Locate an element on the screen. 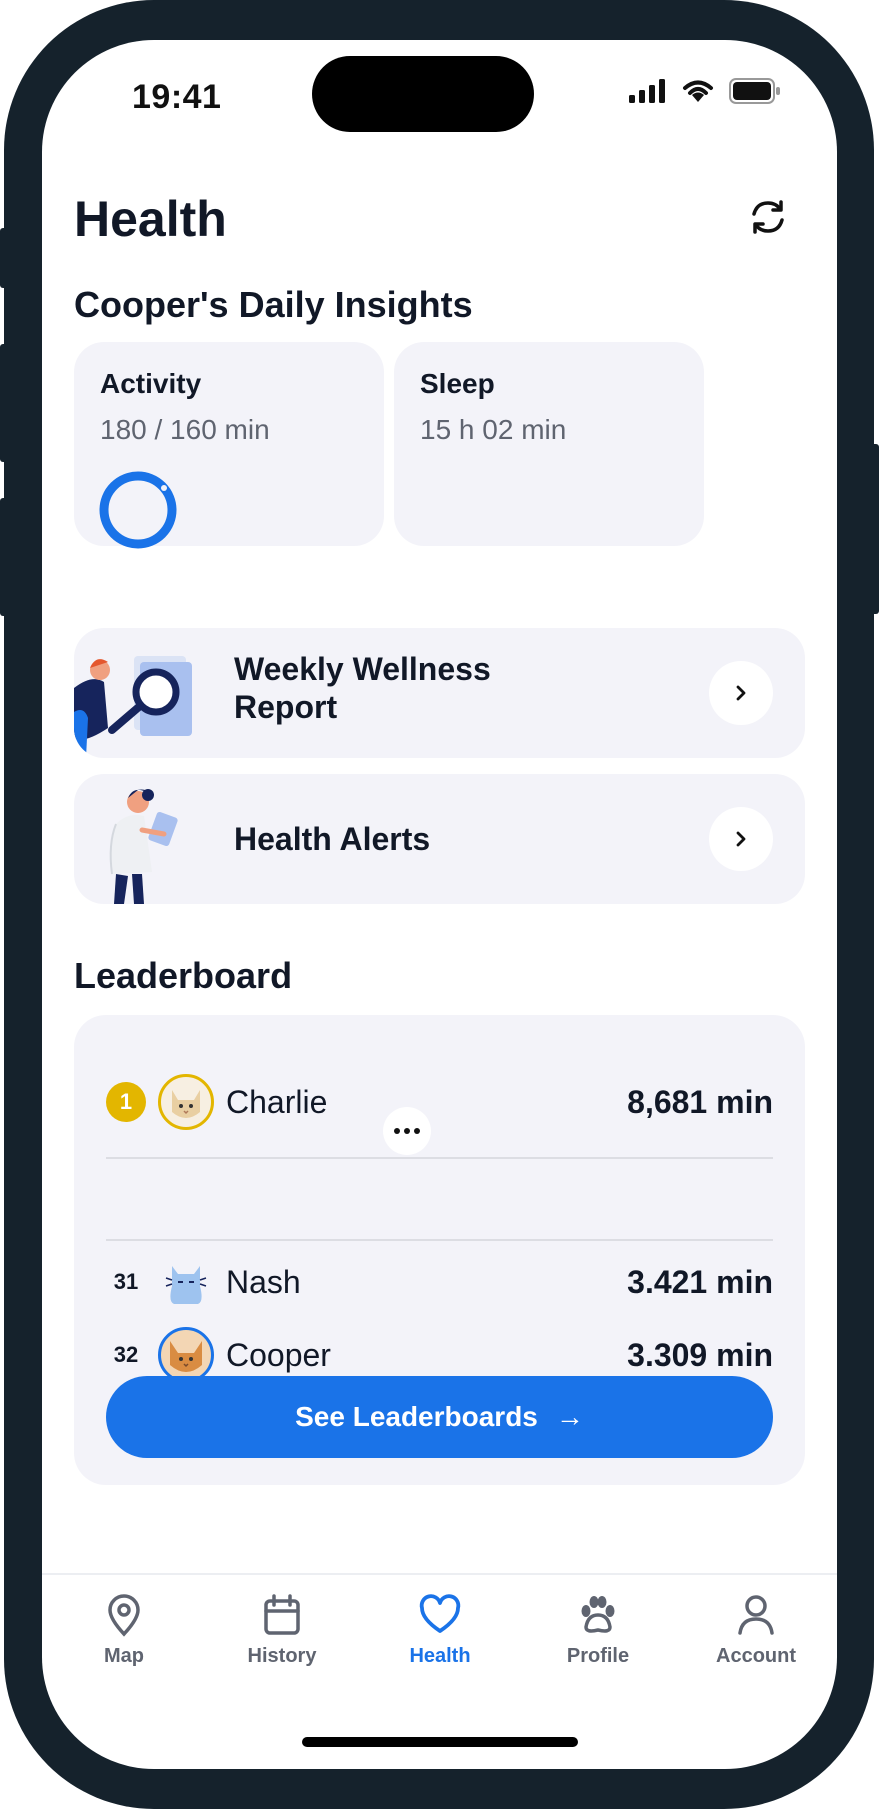 This screenshot has width=879, height=1809. heart-icon is located at coordinates (440, 1613).